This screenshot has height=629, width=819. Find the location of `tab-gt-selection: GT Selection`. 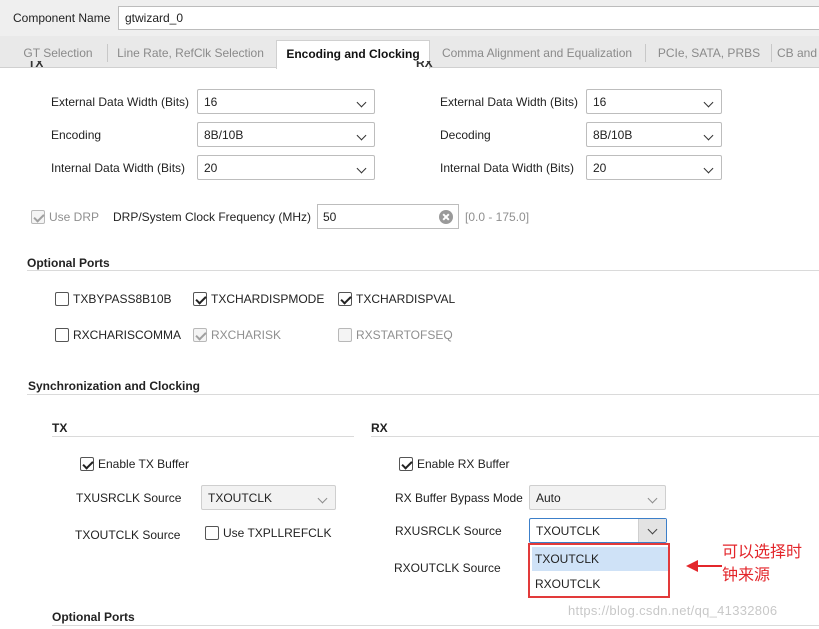

tab-gt-selection: GT Selection is located at coordinates (58, 53).